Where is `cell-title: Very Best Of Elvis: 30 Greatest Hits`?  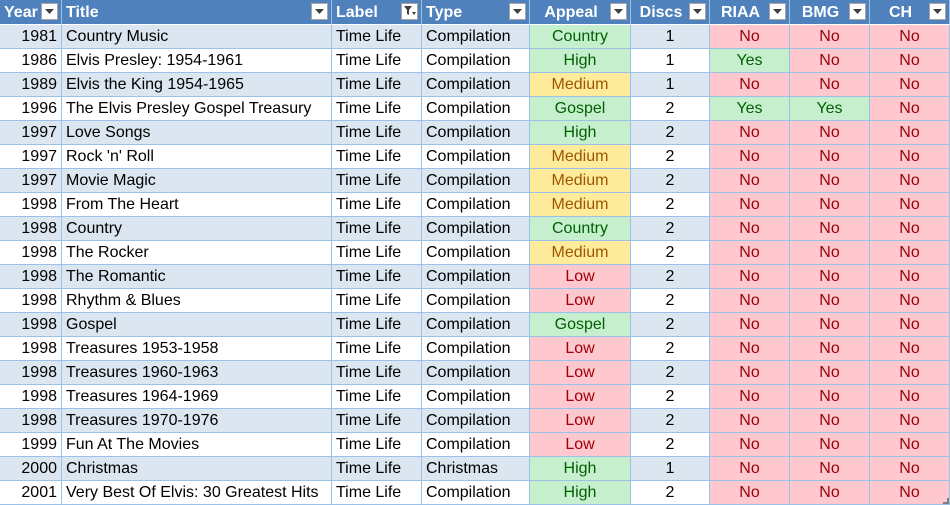 cell-title: Very Best Of Elvis: 30 Greatest Hits is located at coordinates (197, 493).